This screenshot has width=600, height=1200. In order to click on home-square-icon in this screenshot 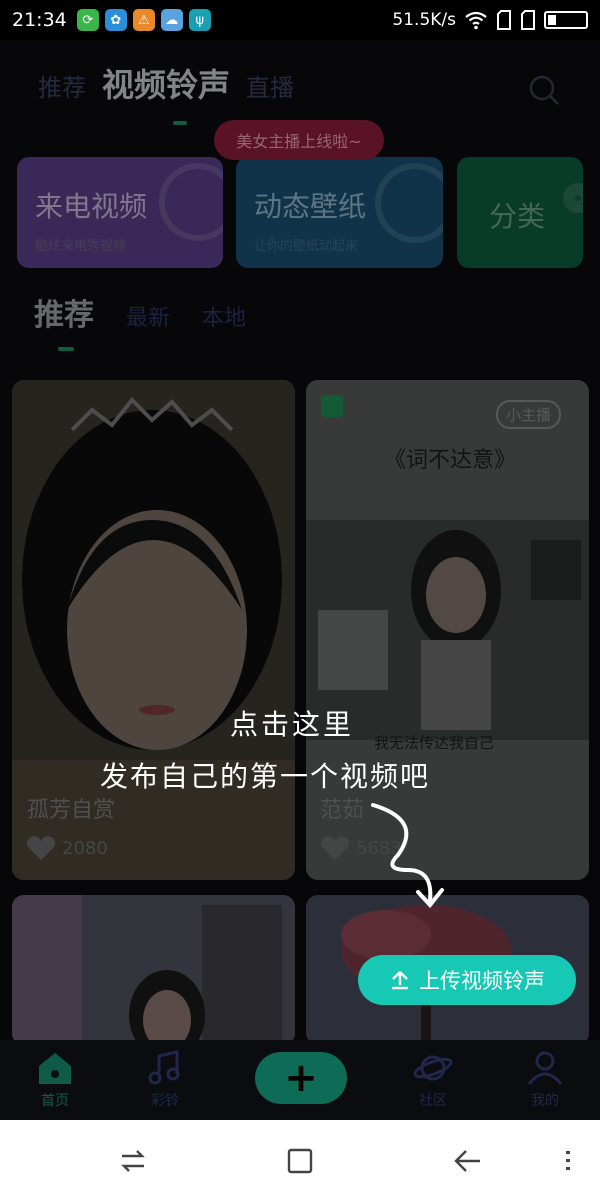, I will do `click(300, 1161)`.